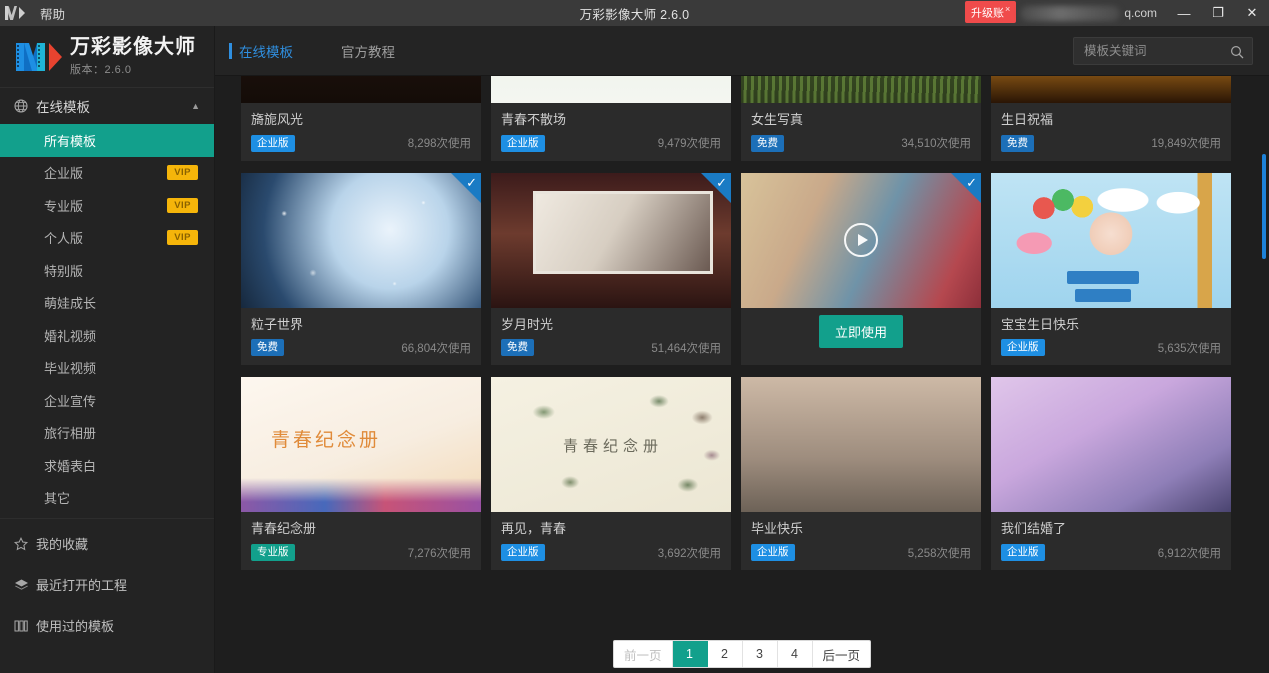  Describe the element at coordinates (716, 187) in the screenshot. I see `selected-check-ribbon: ✓` at that location.